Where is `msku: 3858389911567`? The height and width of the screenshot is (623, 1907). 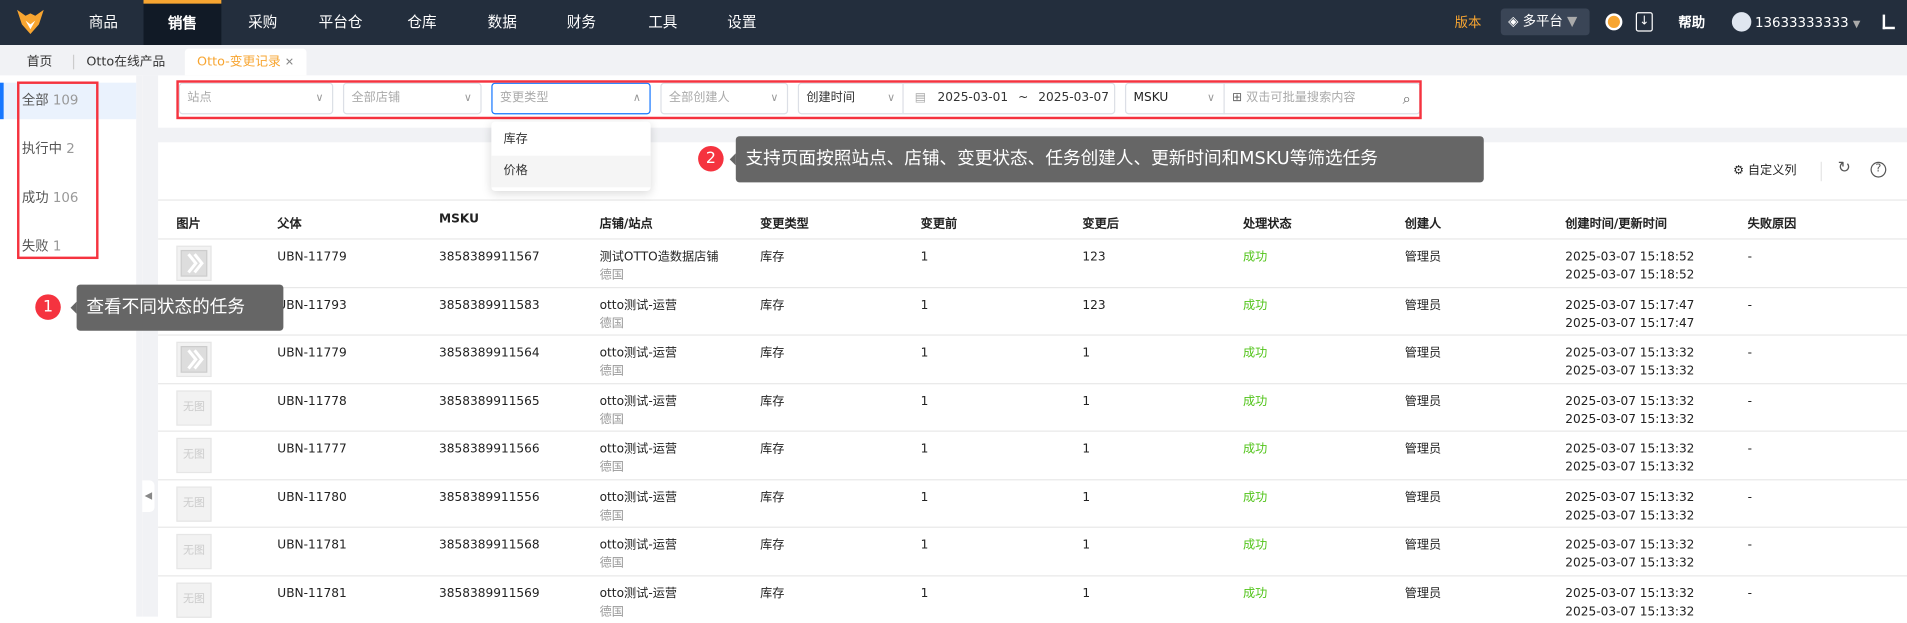 msku: 3858389911567 is located at coordinates (489, 257).